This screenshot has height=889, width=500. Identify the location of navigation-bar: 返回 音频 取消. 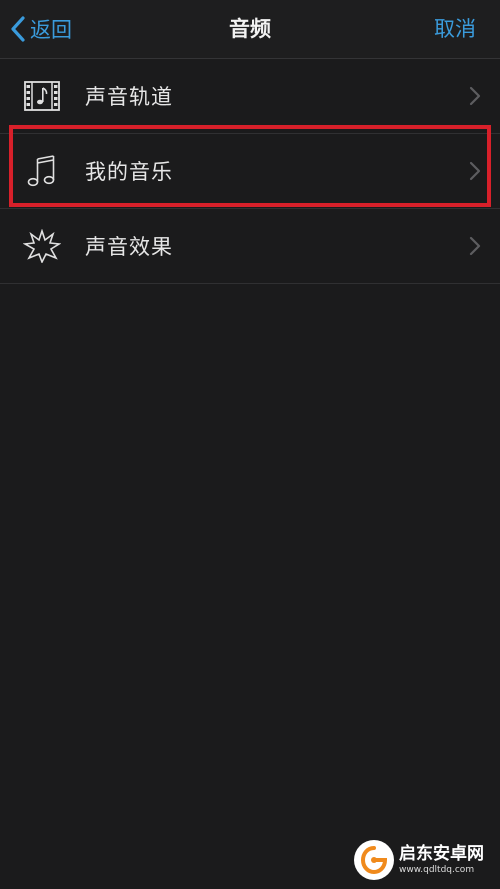
(250, 29).